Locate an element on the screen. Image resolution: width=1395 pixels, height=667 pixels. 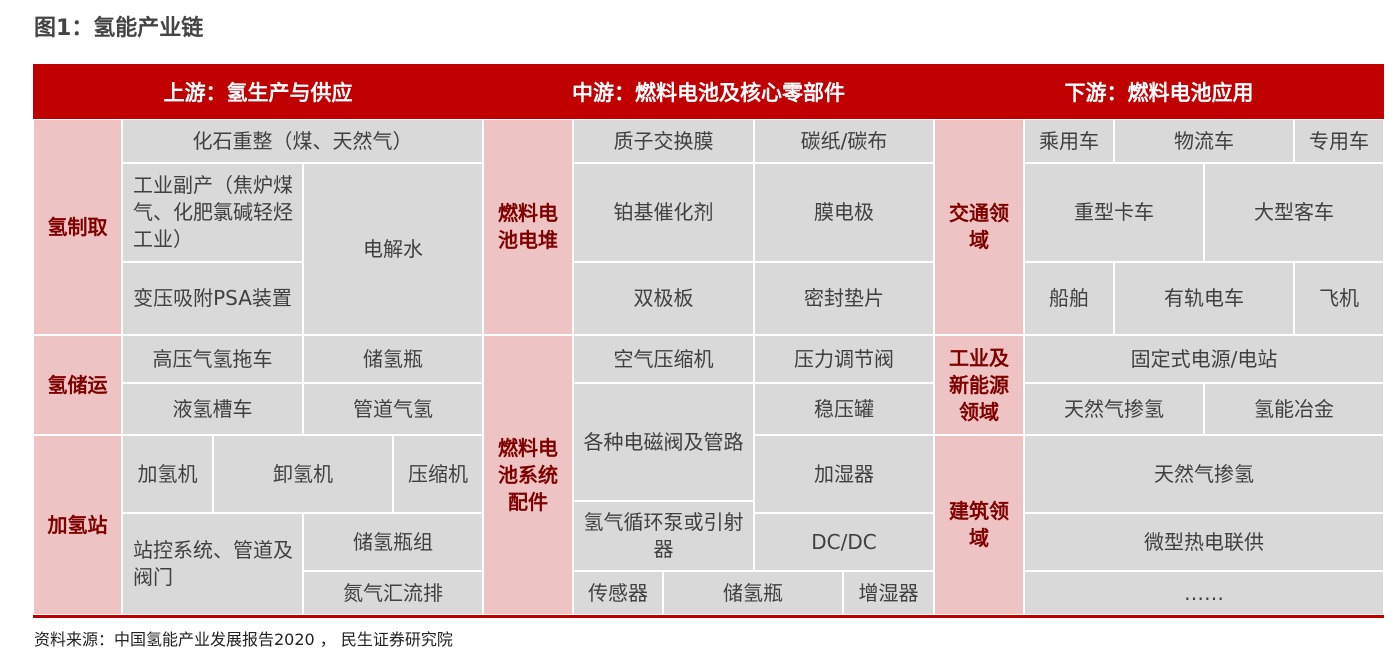
cell-aircraft: 飞机 is located at coordinates (1339, 298).